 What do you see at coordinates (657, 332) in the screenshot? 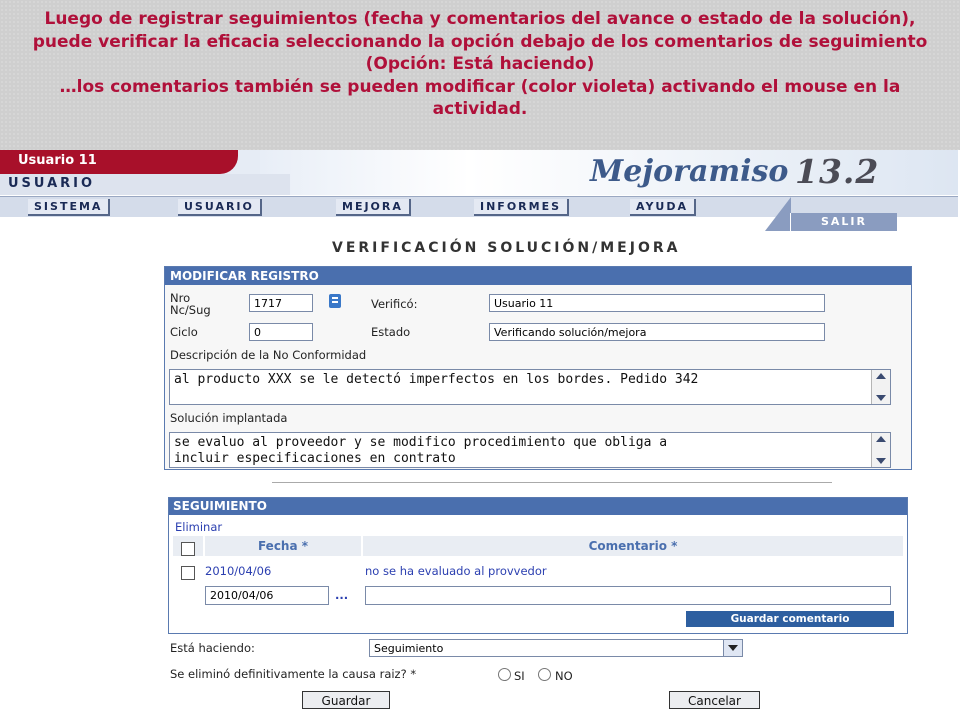
I see `estado-field: Verificando solución/mejora` at bounding box center [657, 332].